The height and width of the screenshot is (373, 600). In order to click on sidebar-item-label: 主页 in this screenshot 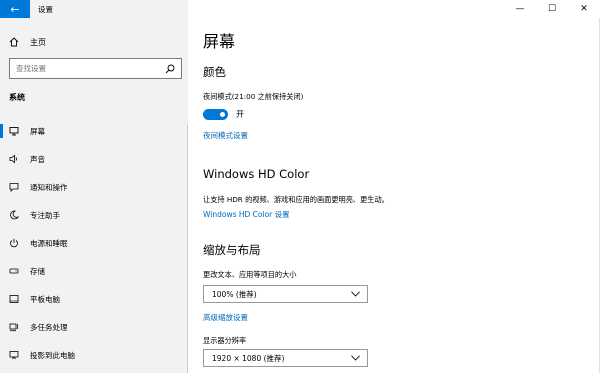, I will do `click(38, 42)`.